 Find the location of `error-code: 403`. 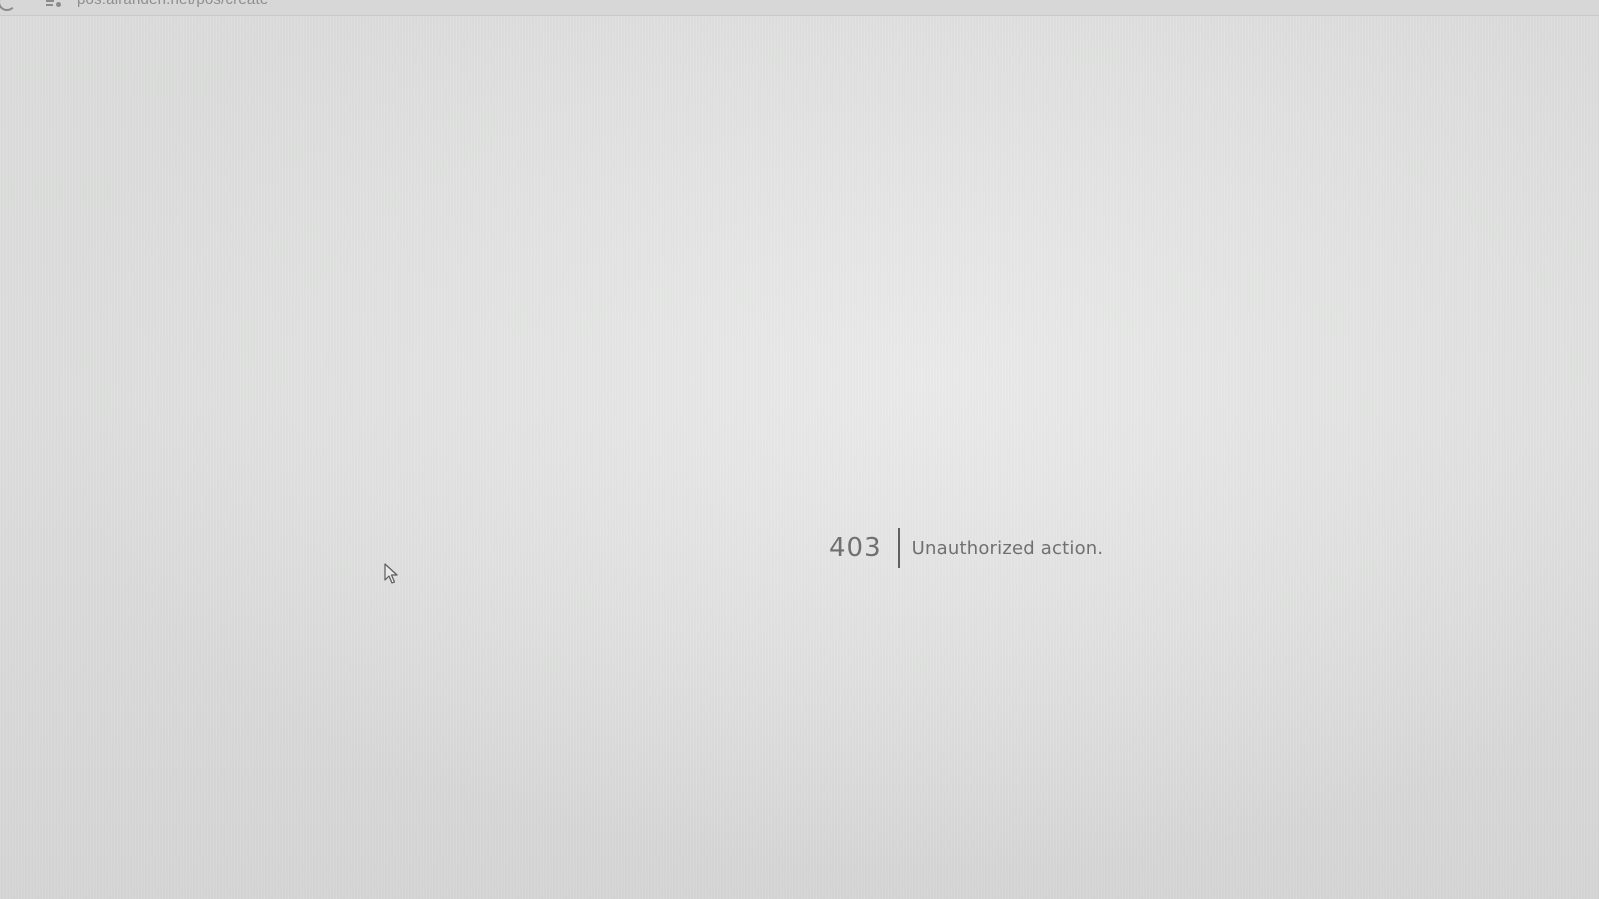

error-code: 403 is located at coordinates (864, 548).